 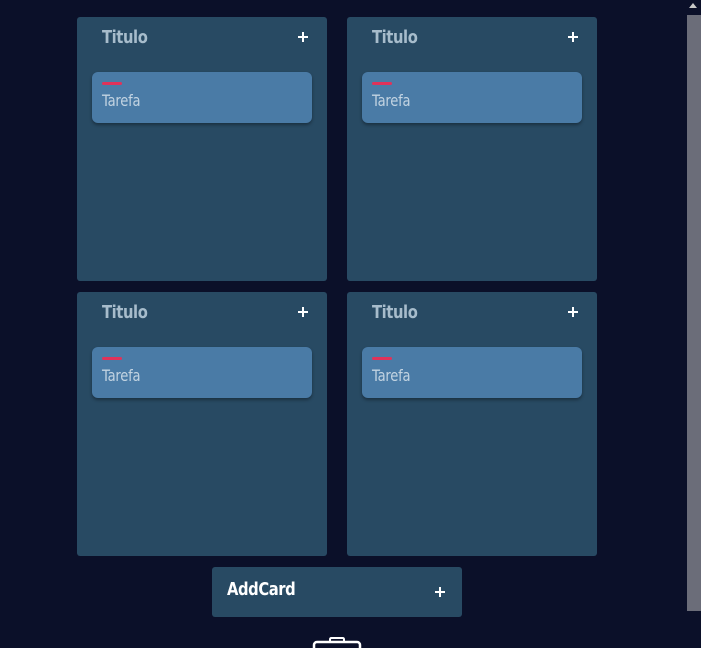 What do you see at coordinates (202, 424) in the screenshot?
I see `column-3: Titulo Tarefa` at bounding box center [202, 424].